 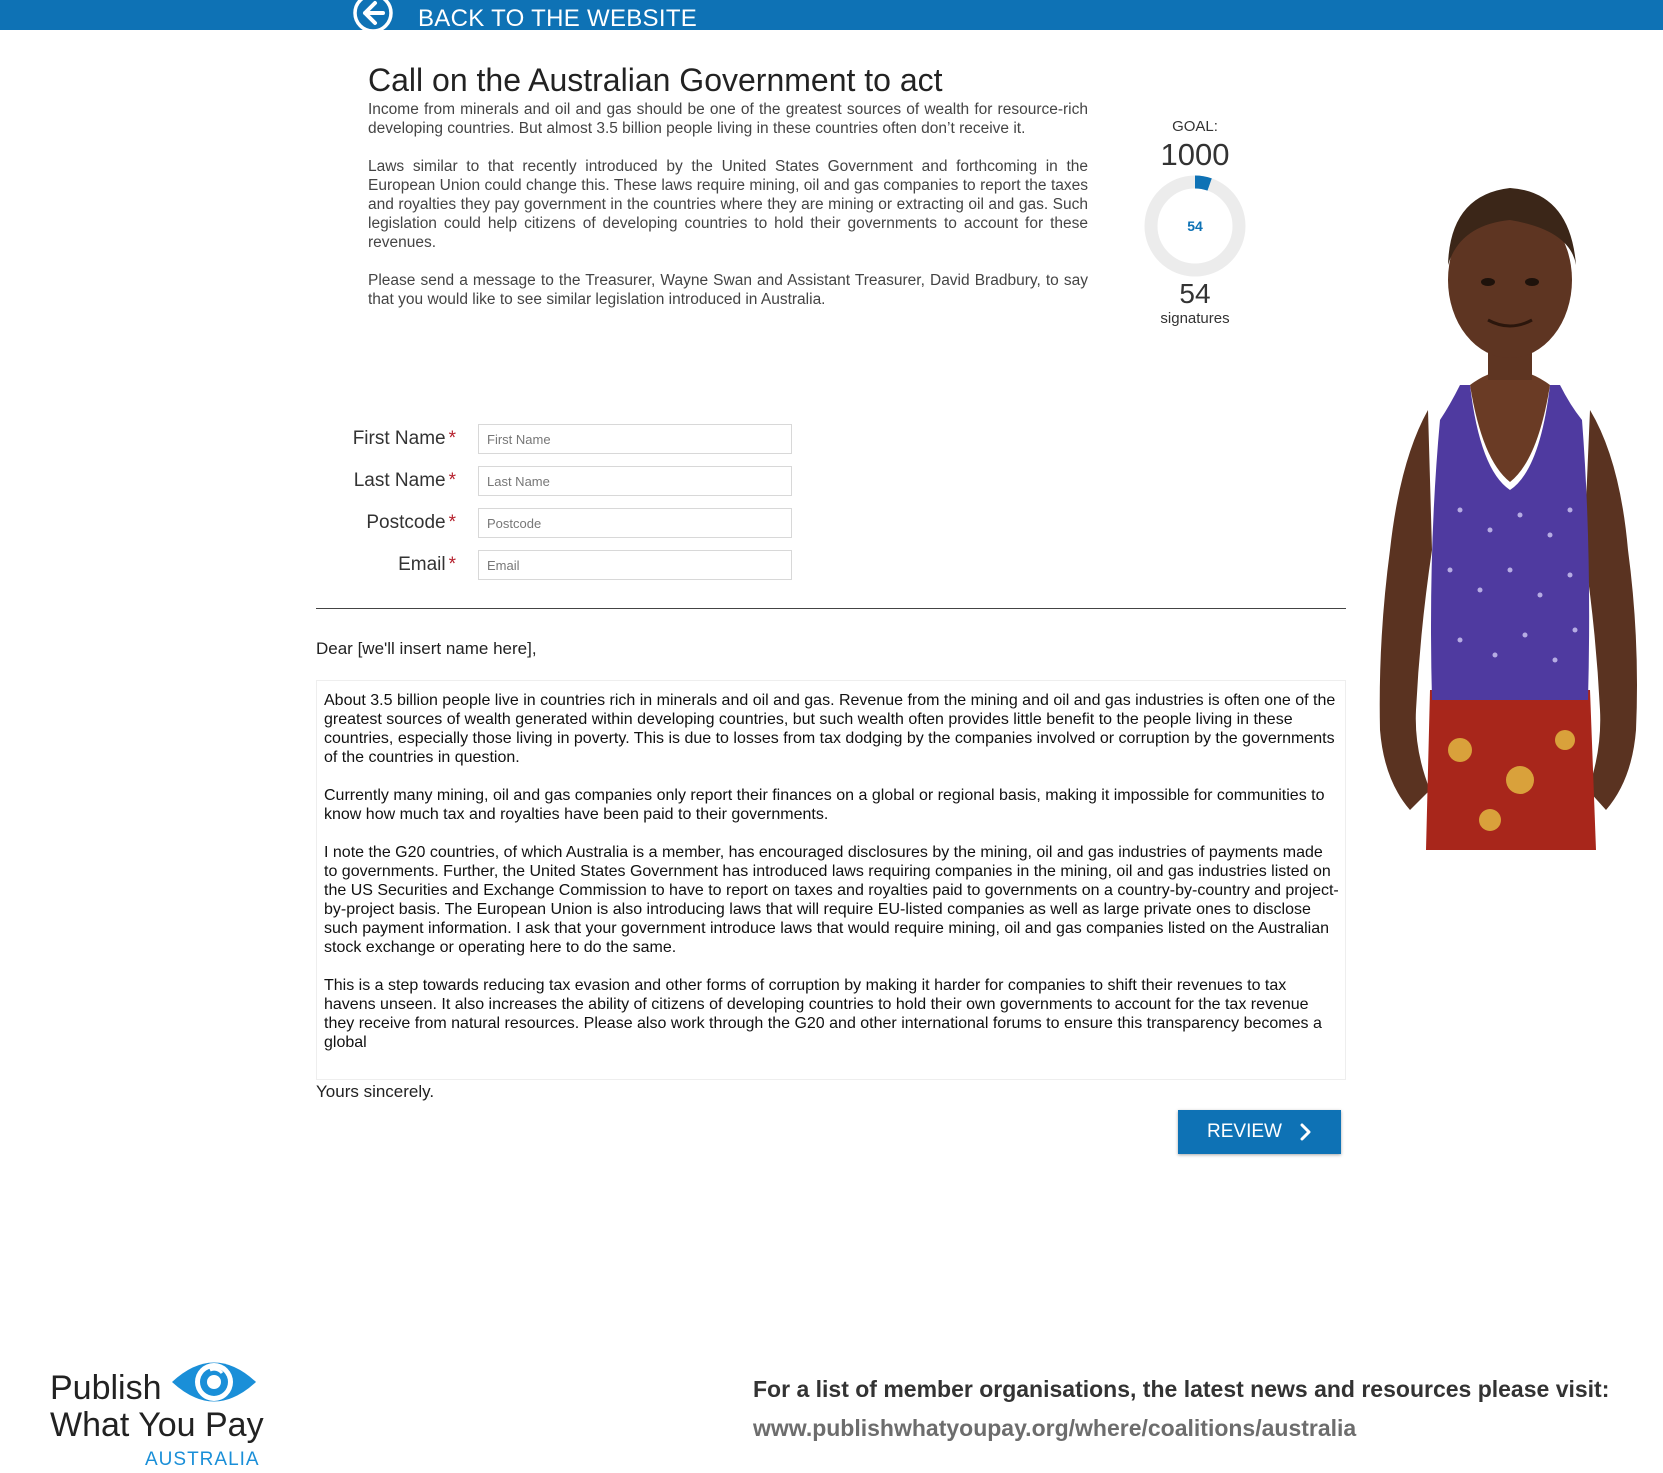 I want to click on chevron-right-icon, so click(x=1305, y=1132).